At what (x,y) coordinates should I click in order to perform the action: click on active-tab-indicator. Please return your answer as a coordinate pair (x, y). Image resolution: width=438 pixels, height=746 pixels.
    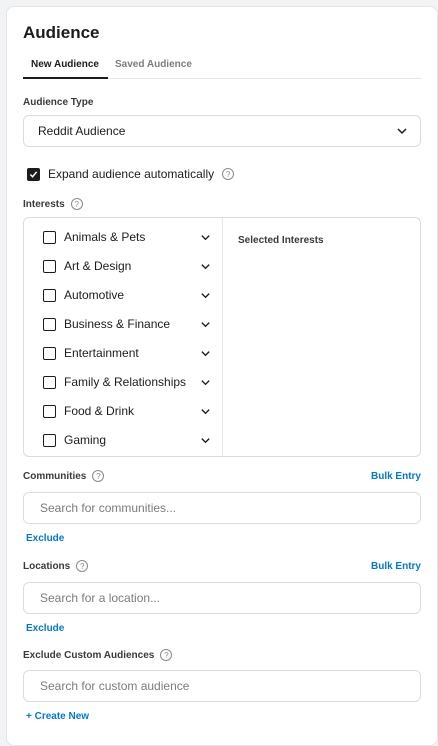
    Looking at the image, I should click on (65, 78).